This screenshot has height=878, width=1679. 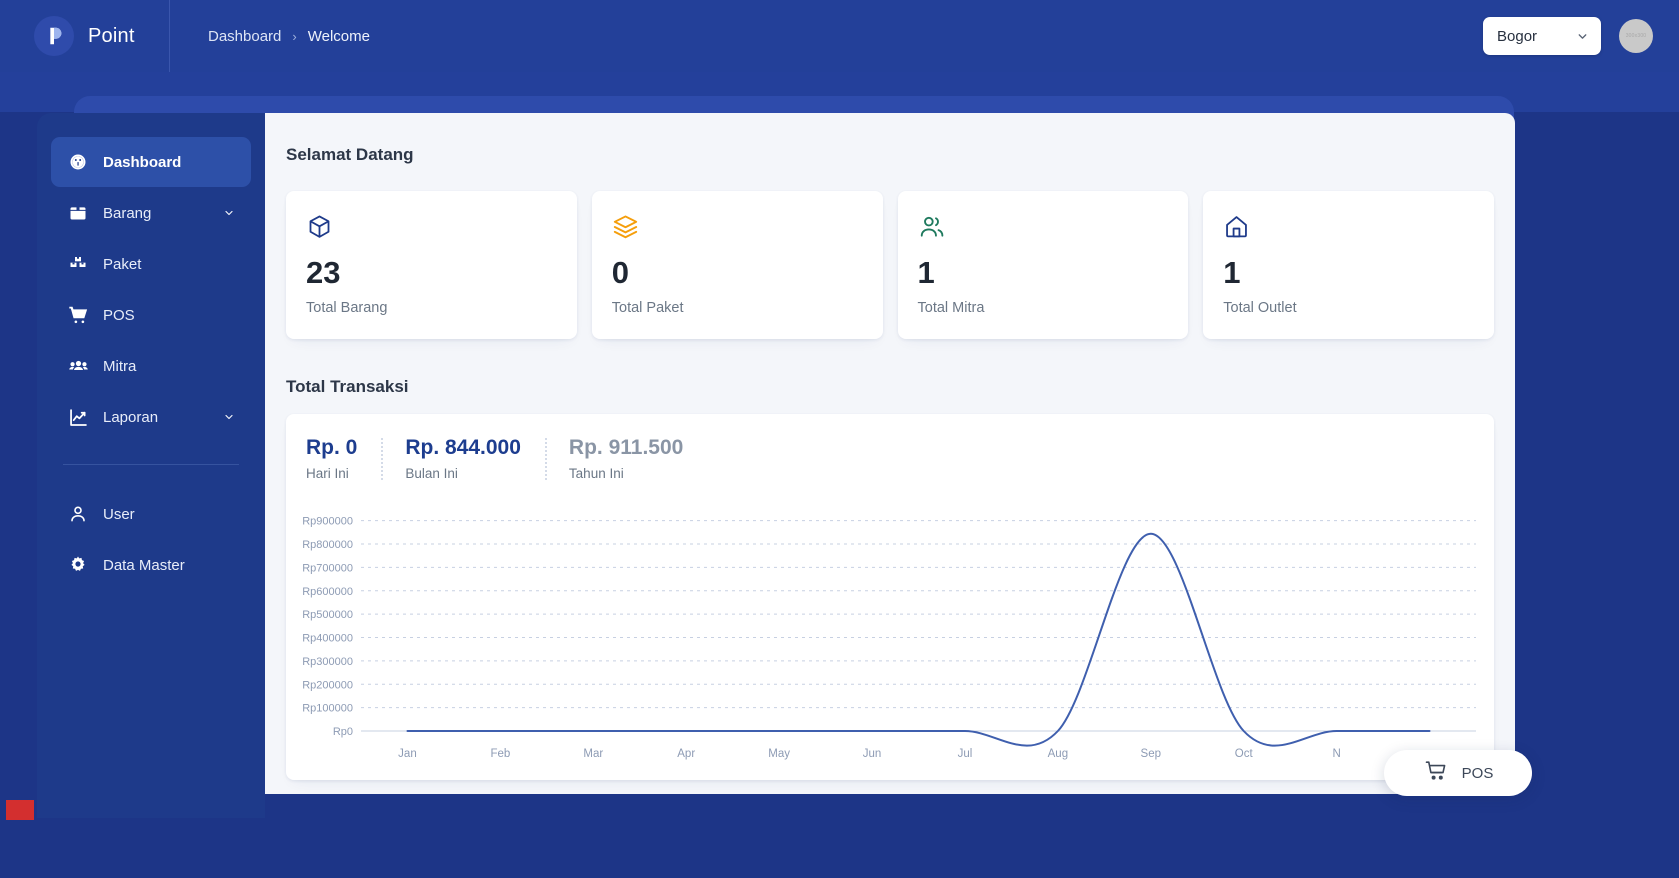 I want to click on sidebar-item-laporan: Laporan, so click(x=151, y=417).